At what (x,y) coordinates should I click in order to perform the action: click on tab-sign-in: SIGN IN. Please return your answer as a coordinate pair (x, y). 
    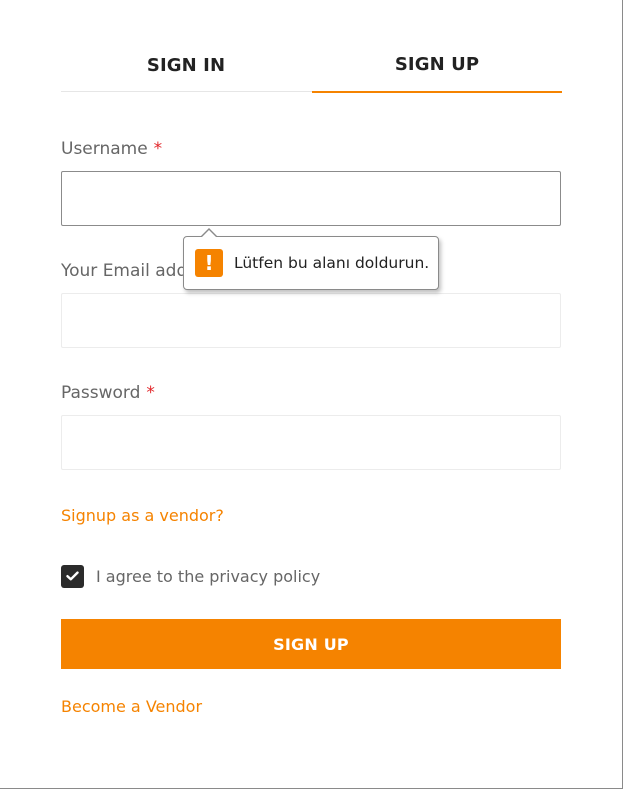
    Looking at the image, I should click on (186, 66).